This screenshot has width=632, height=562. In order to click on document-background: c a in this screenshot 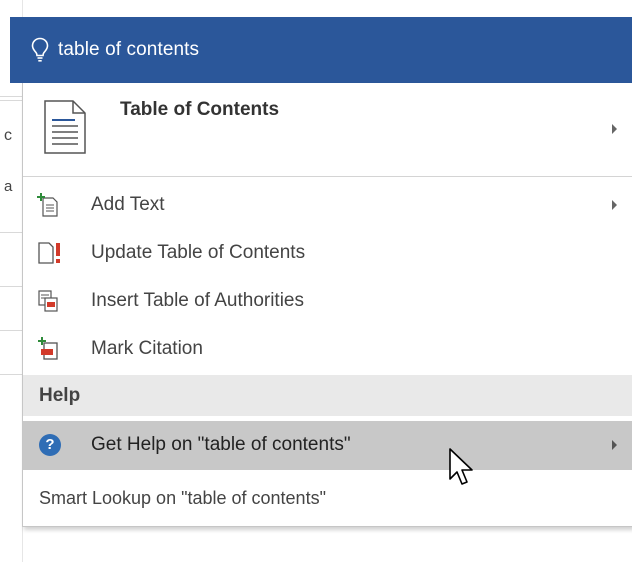, I will do `click(11, 281)`.